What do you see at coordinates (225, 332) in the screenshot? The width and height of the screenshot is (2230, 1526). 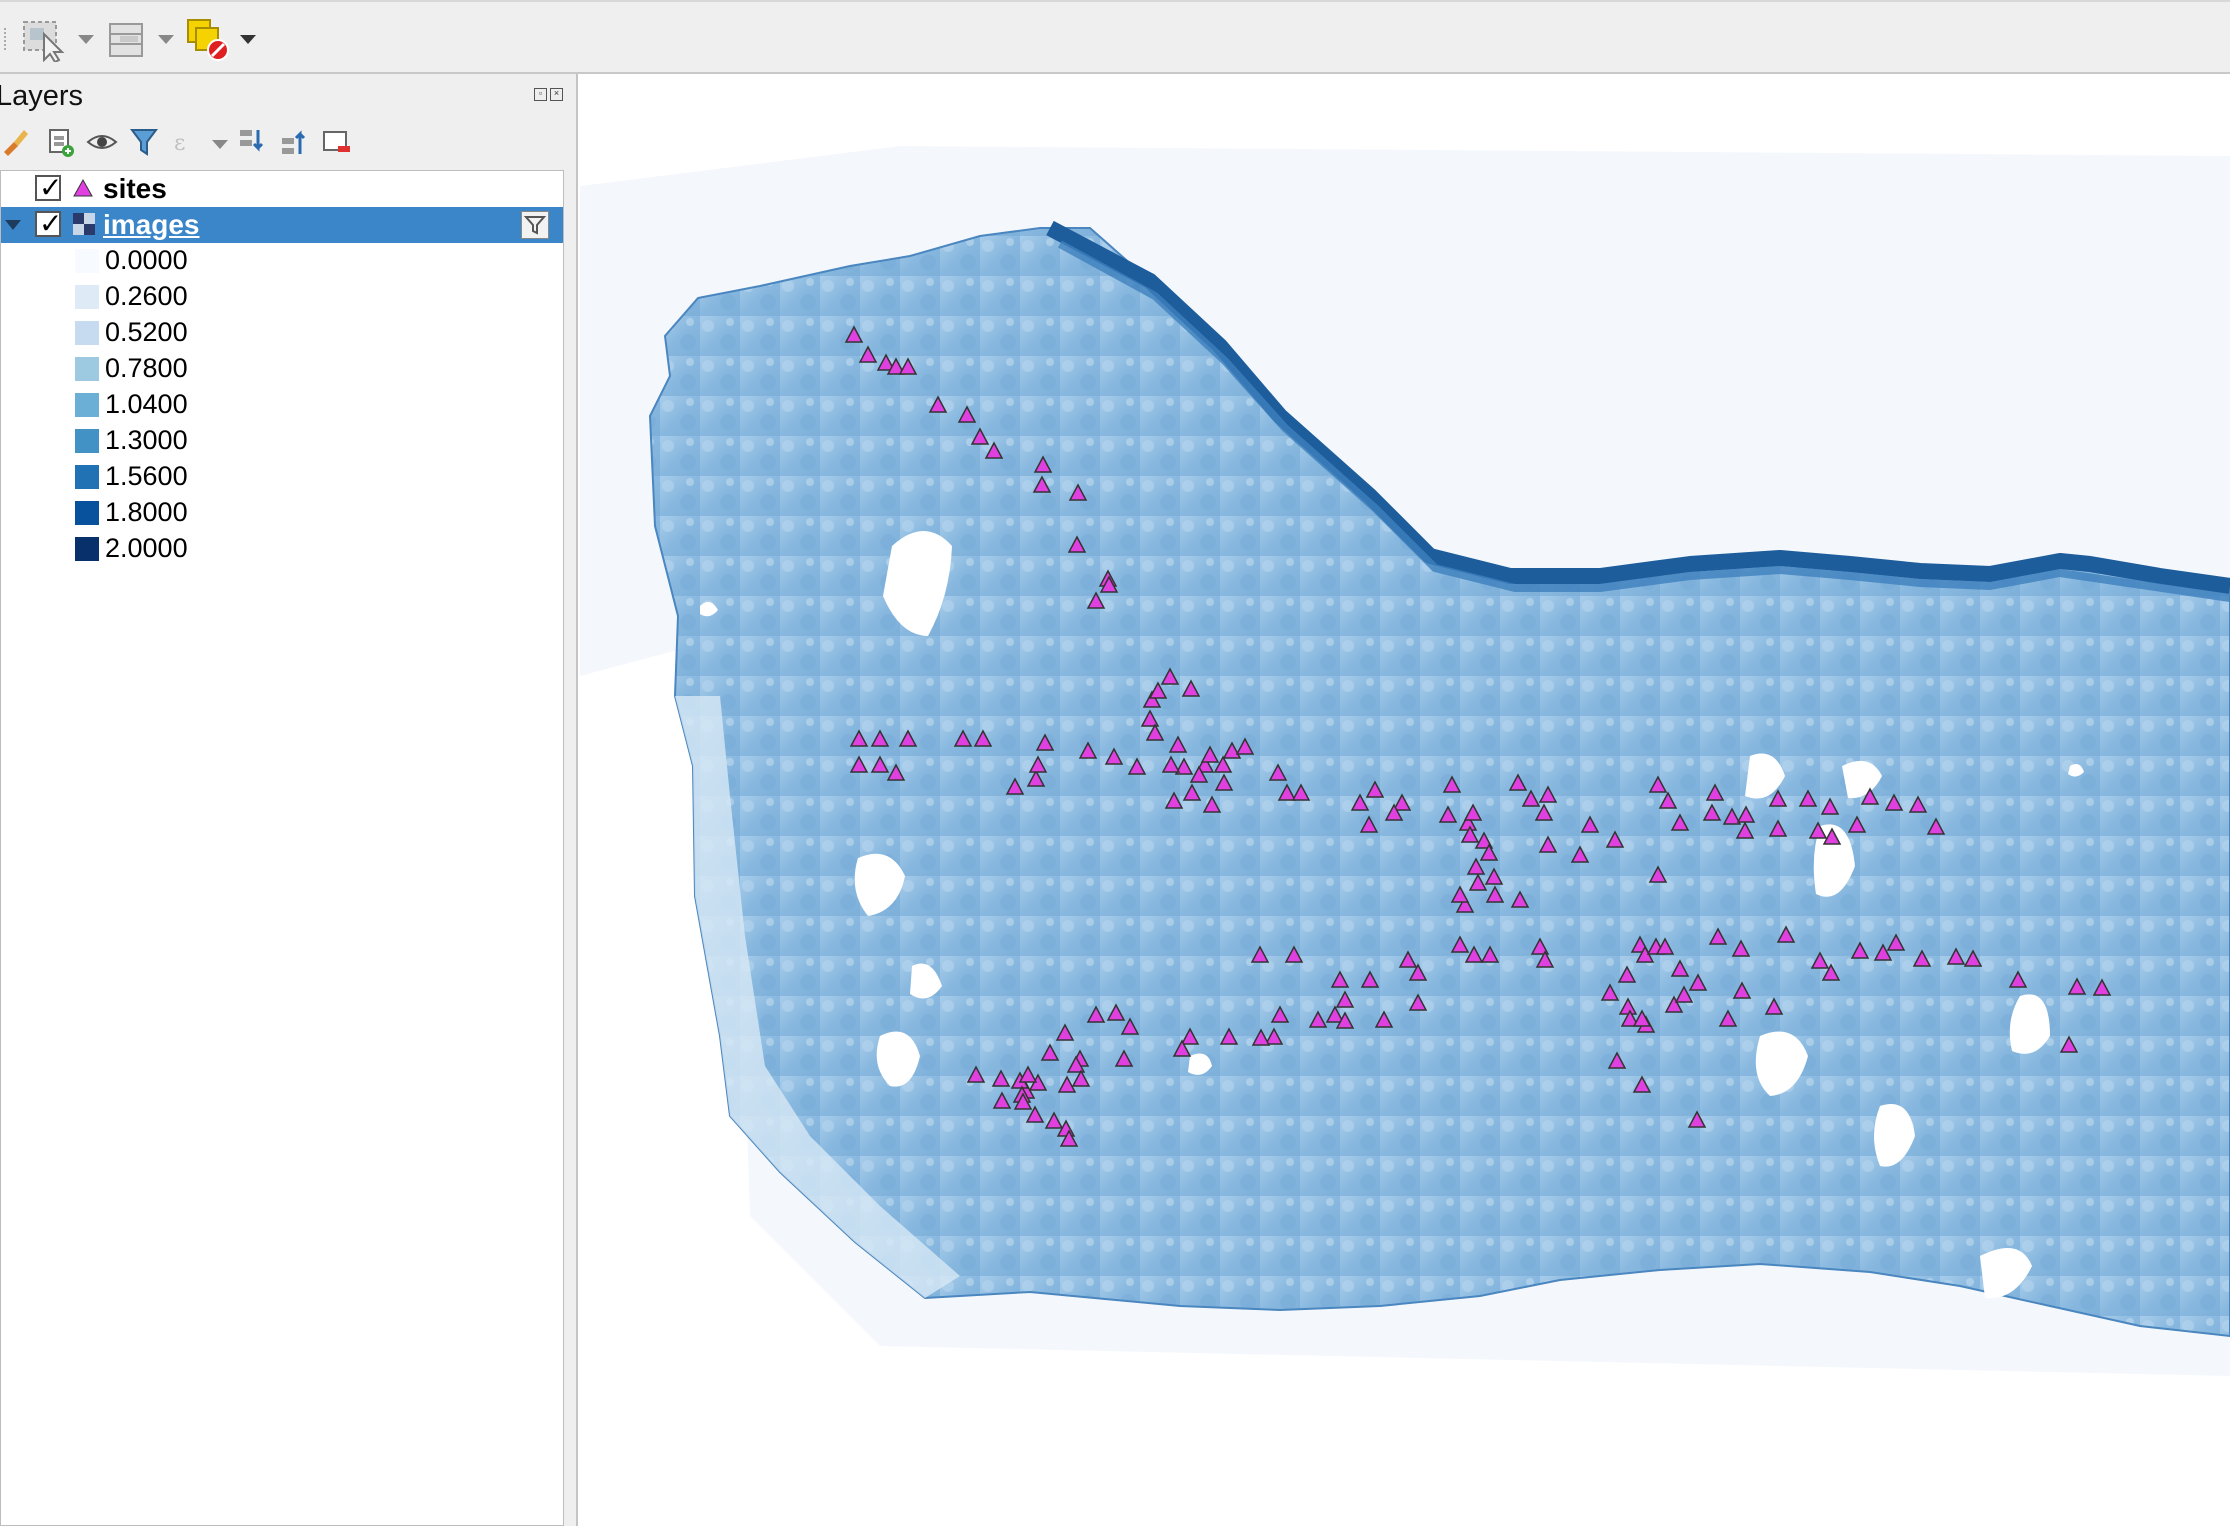 I see `legend-entry: 0.5200` at bounding box center [225, 332].